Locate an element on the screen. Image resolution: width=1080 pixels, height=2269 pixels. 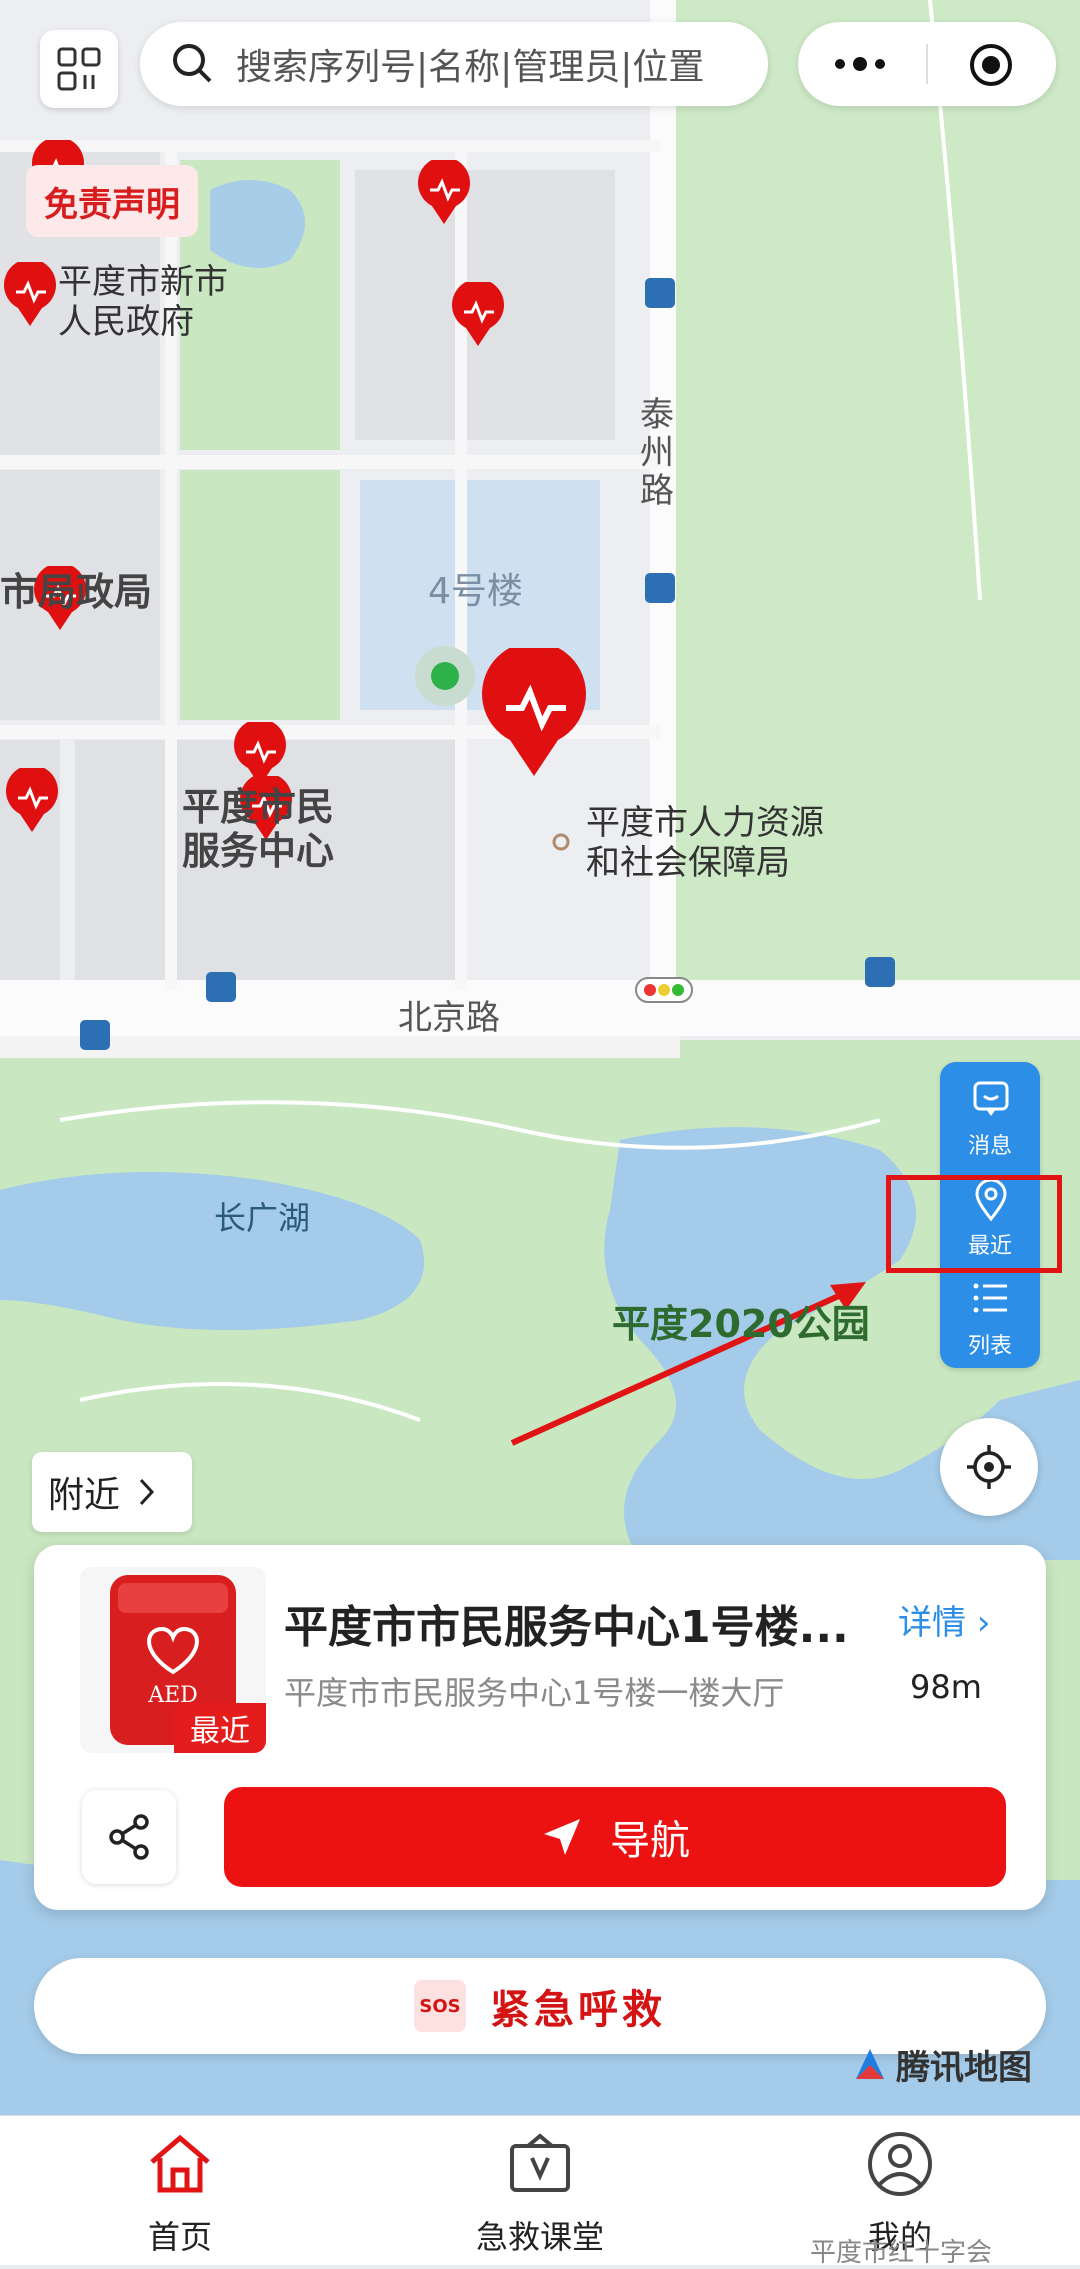
close-capsule-icon is located at coordinates (991, 65).